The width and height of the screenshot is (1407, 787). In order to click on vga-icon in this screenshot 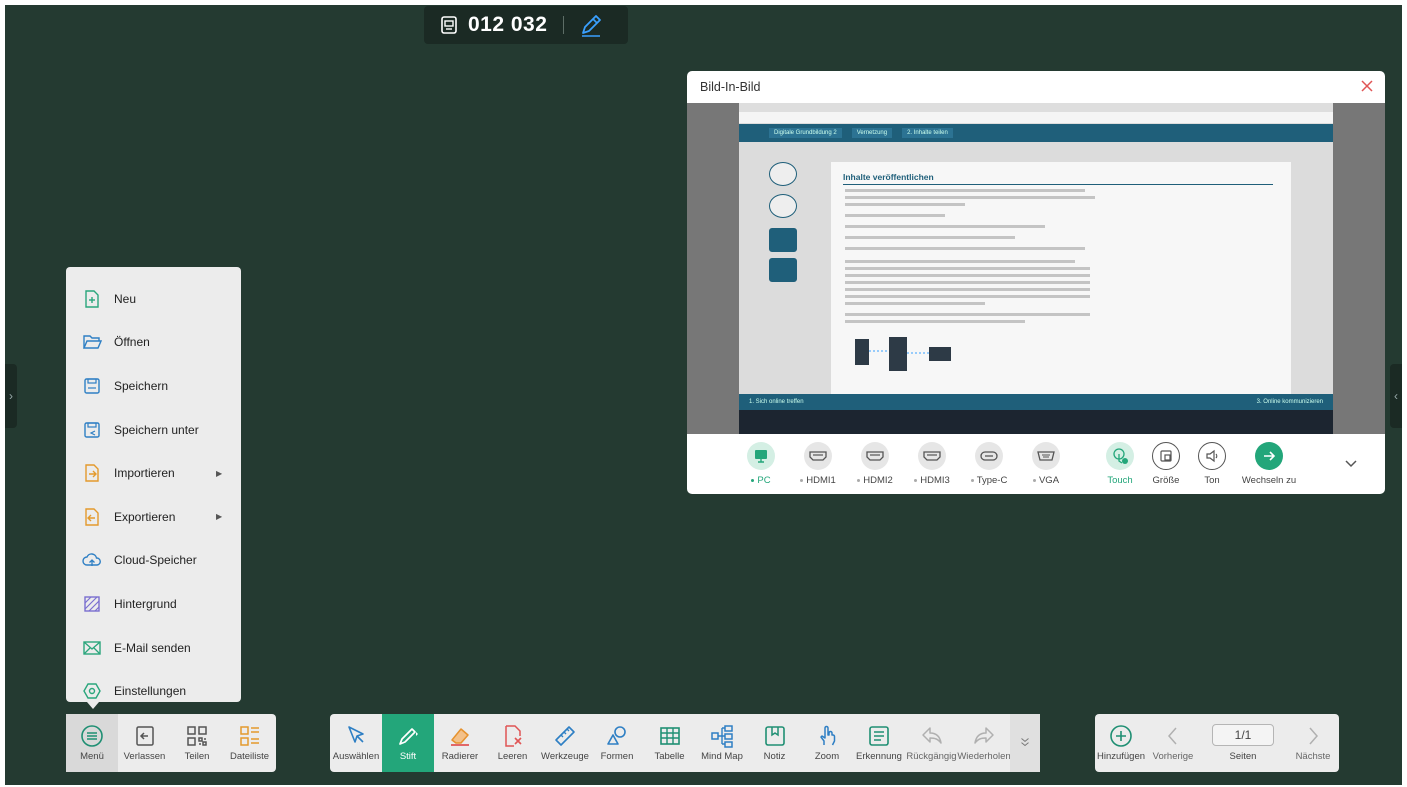, I will do `click(1046, 456)`.